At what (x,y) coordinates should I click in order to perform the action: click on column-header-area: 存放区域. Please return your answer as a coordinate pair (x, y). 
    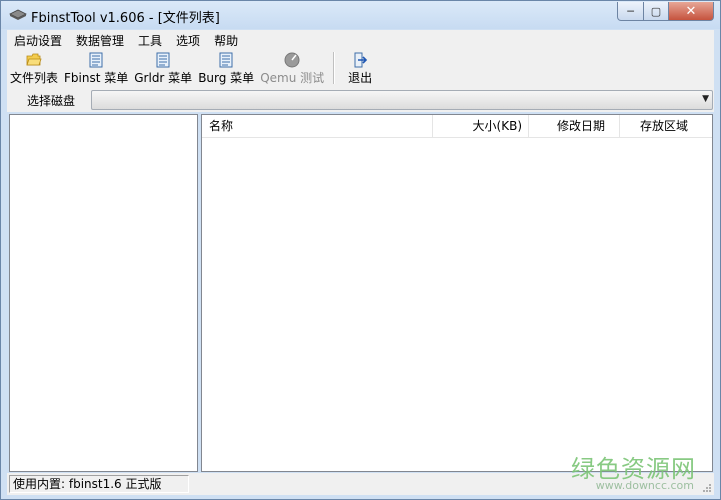
    Looking at the image, I should click on (666, 126).